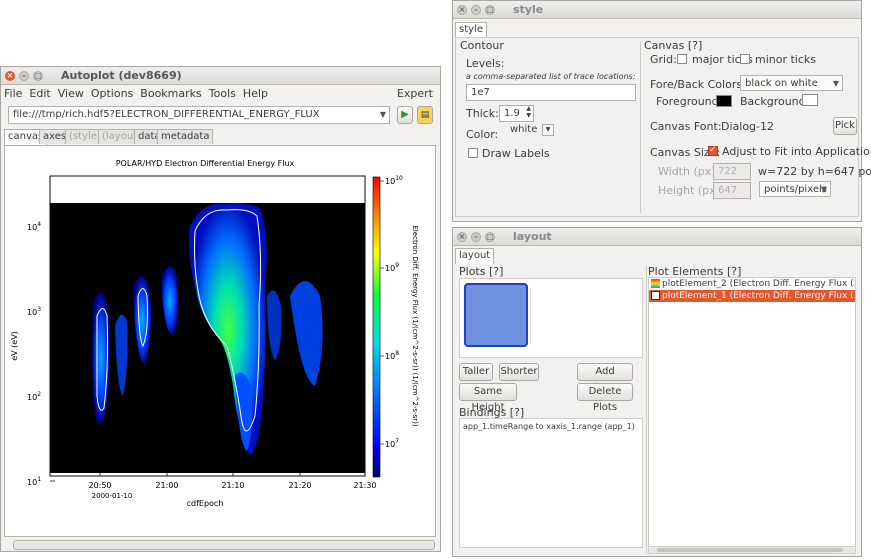  What do you see at coordinates (471, 30) in the screenshot?
I see `tab-style: style` at bounding box center [471, 30].